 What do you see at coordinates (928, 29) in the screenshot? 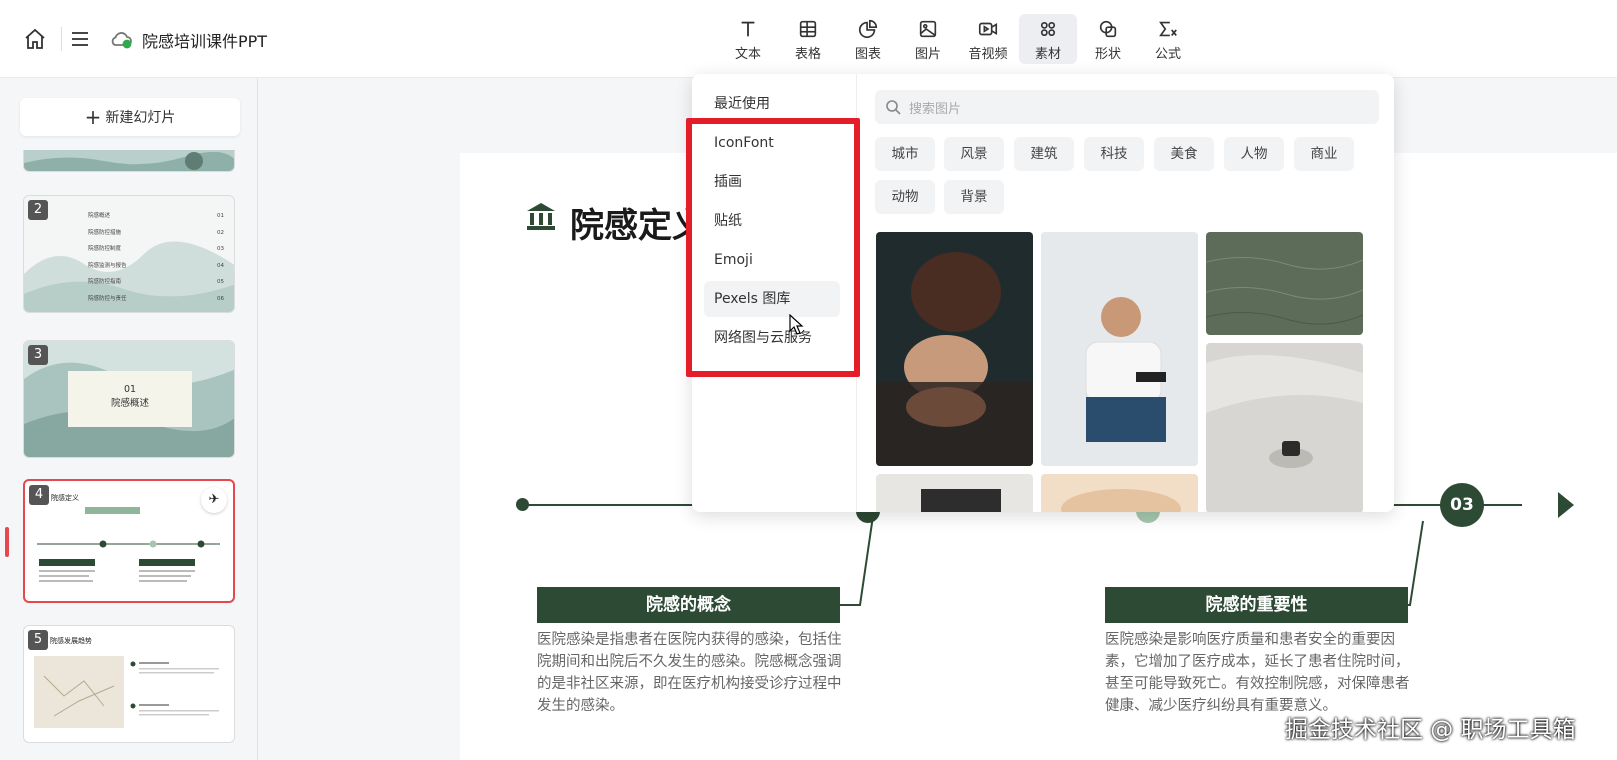
I see `image-icon` at bounding box center [928, 29].